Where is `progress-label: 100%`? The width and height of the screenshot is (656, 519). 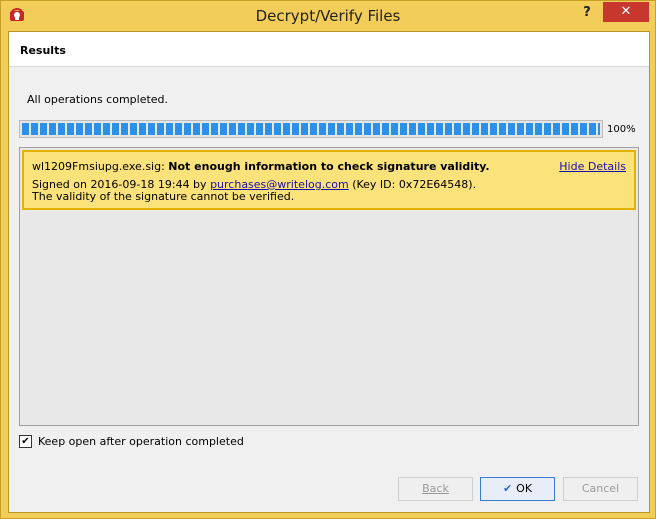
progress-label: 100% is located at coordinates (621, 129).